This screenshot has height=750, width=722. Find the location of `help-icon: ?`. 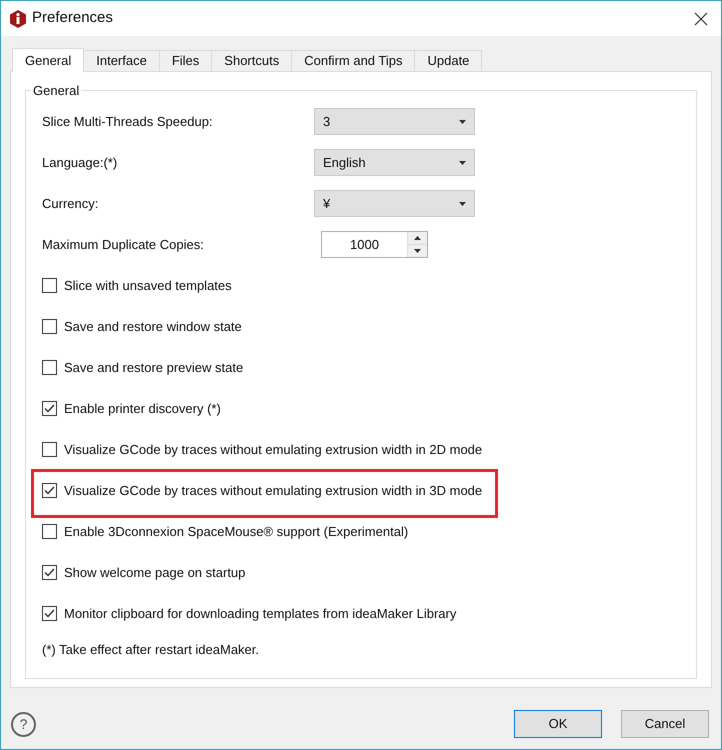

help-icon: ? is located at coordinates (23, 724).